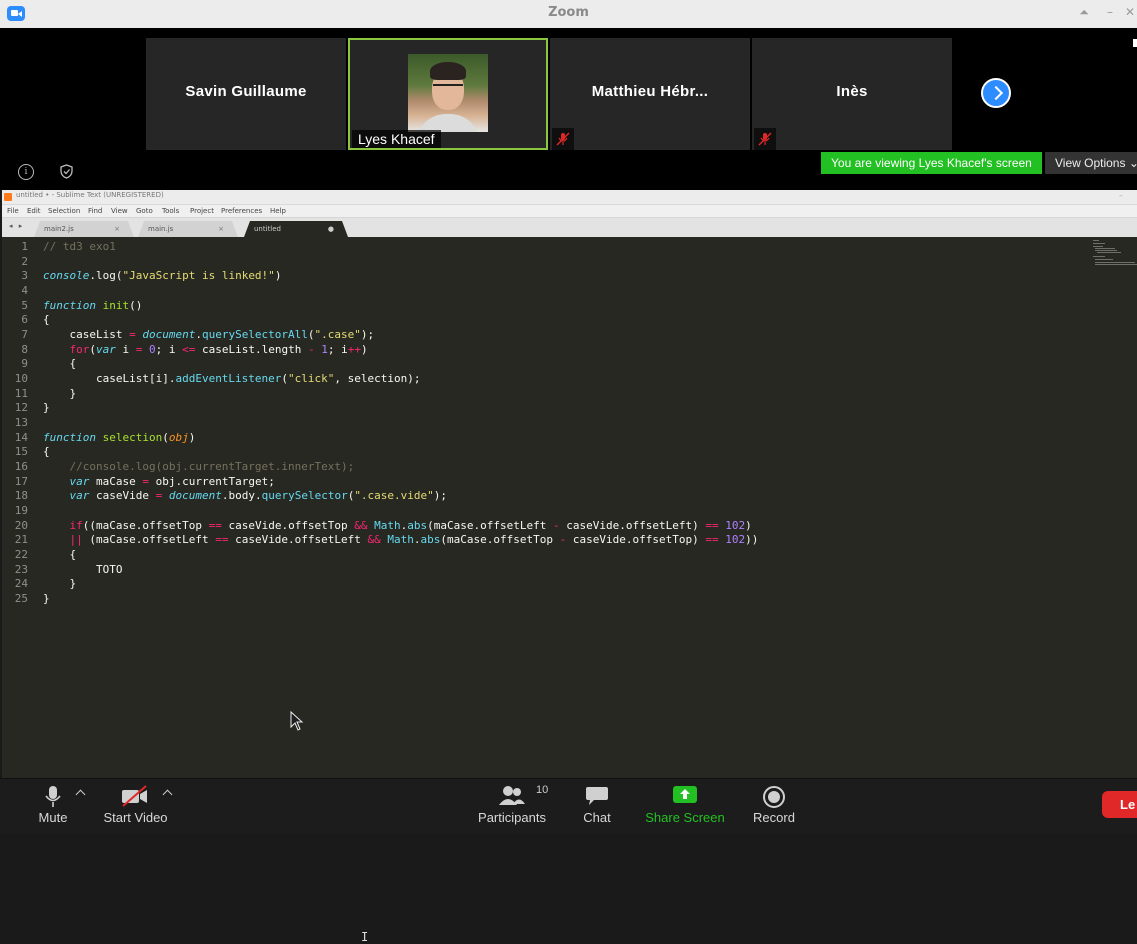 This screenshot has height=944, width=1137. Describe the element at coordinates (1135, 43) in the screenshot. I see `scroll-edge-marker` at that location.